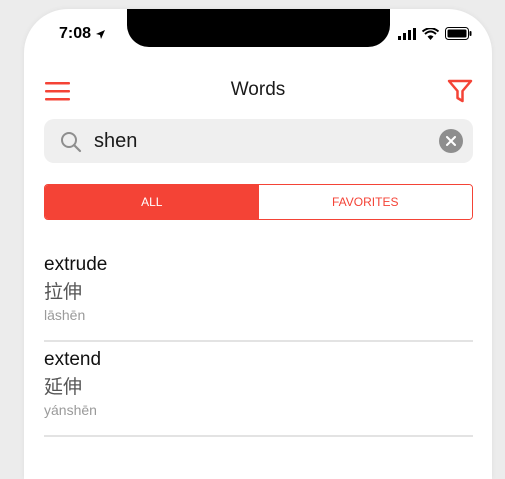  I want to click on search-bar, so click(258, 141).